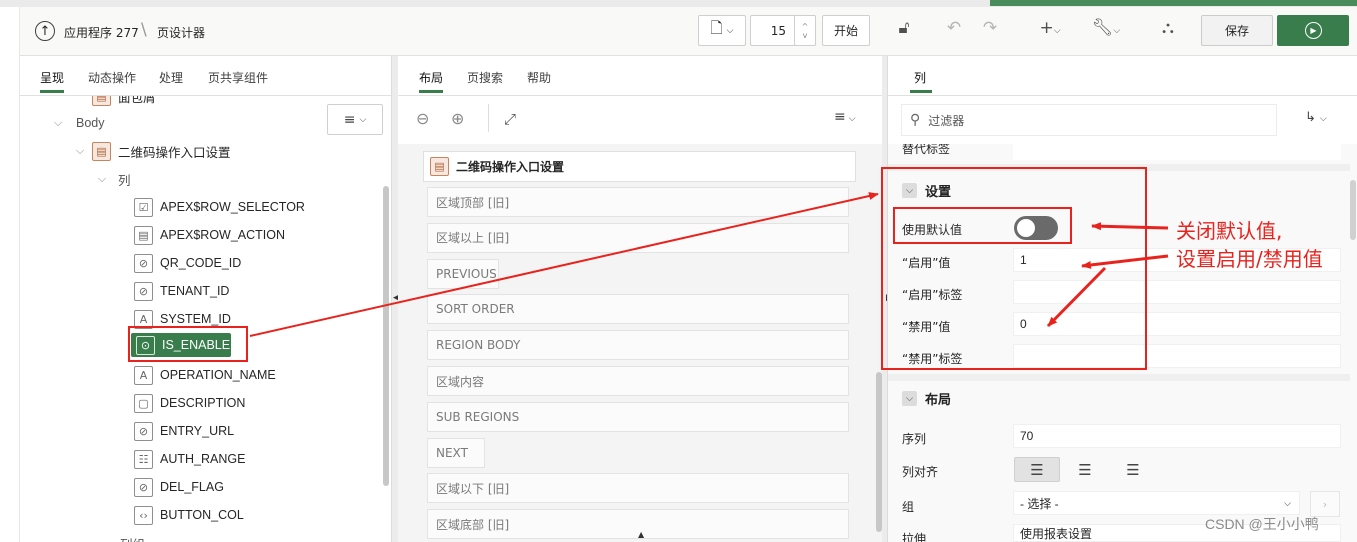  I want to click on annotation-line-2: 设置启用/禁用值, so click(1249, 259).